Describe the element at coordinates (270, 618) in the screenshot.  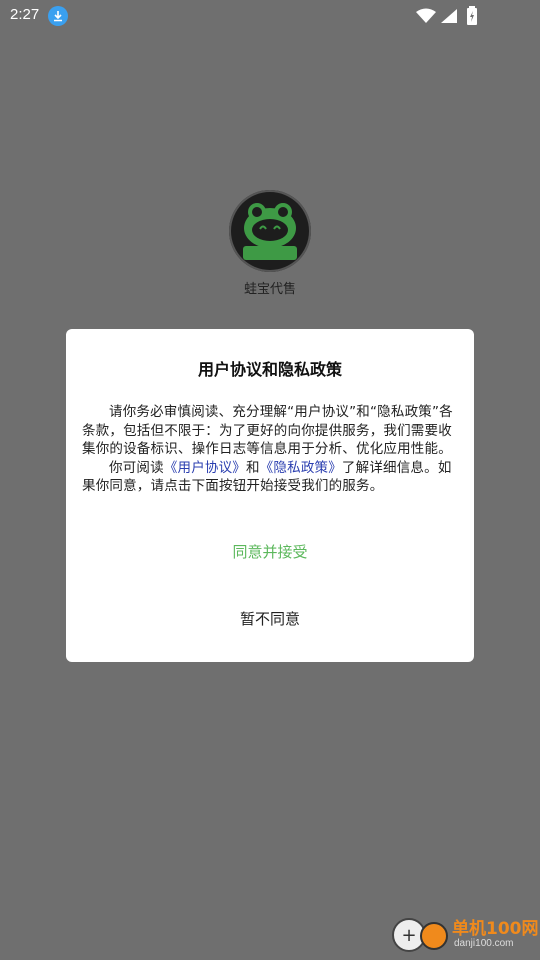
I see `disagree-button: 暂不同意` at that location.